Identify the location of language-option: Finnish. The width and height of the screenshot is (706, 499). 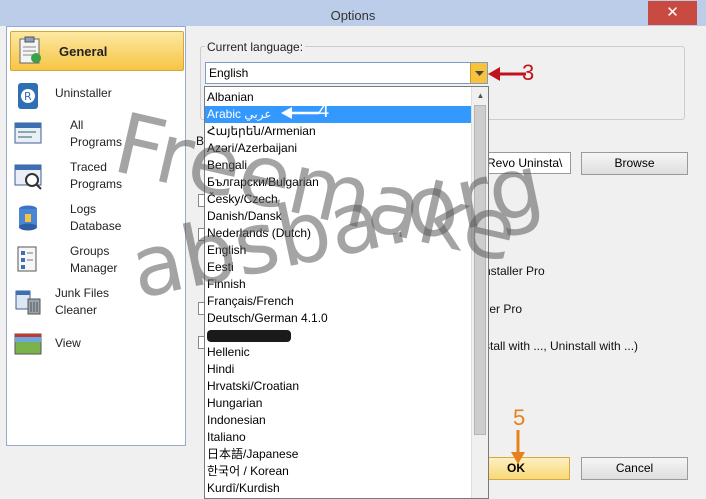
(338, 284).